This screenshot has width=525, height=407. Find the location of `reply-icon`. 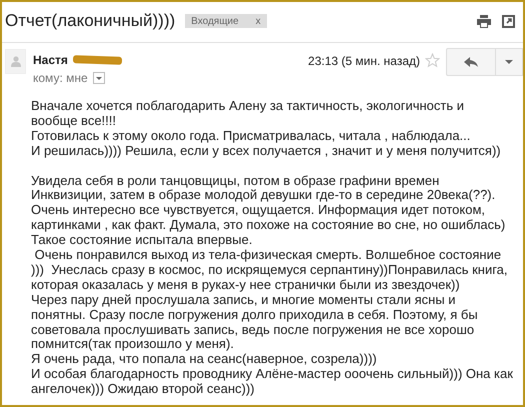

reply-icon is located at coordinates (471, 62).